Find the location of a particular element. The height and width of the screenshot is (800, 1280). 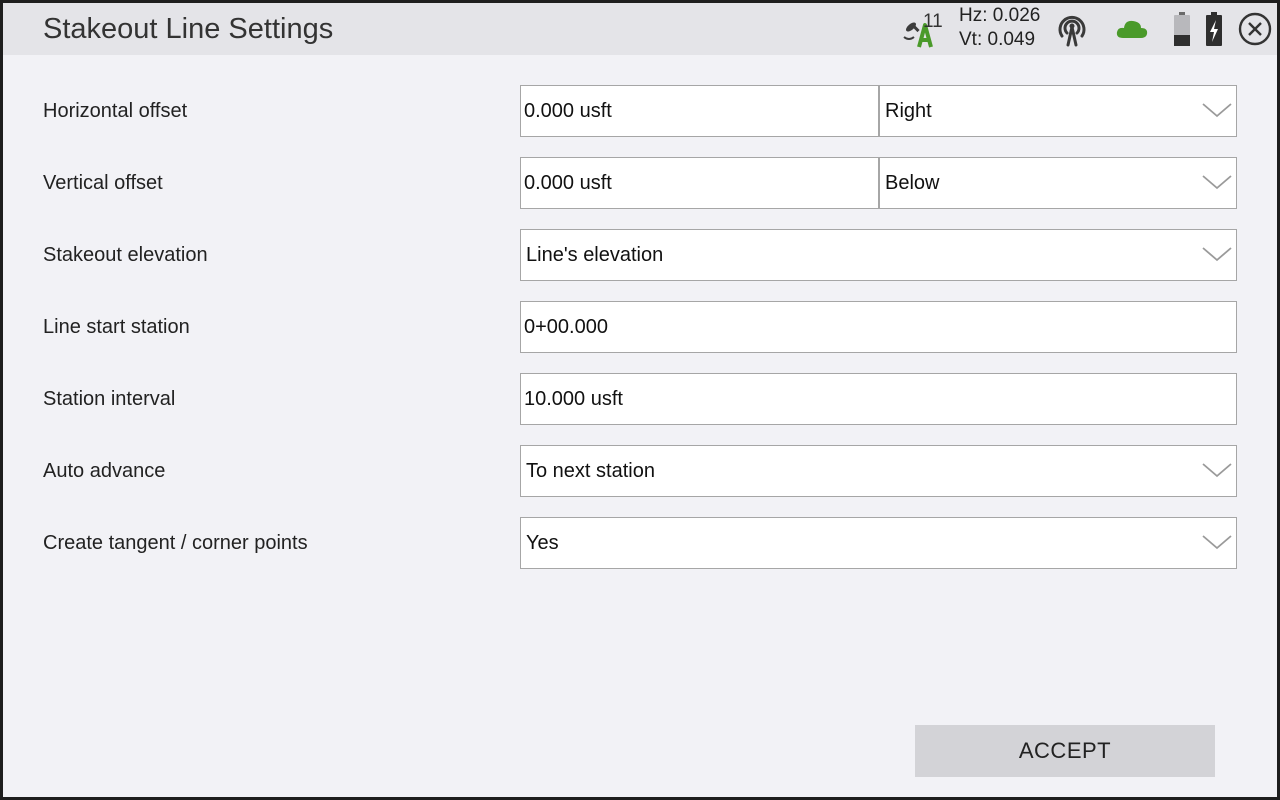

vertical-offset-row: Vertical offset Below is located at coordinates (640, 183).